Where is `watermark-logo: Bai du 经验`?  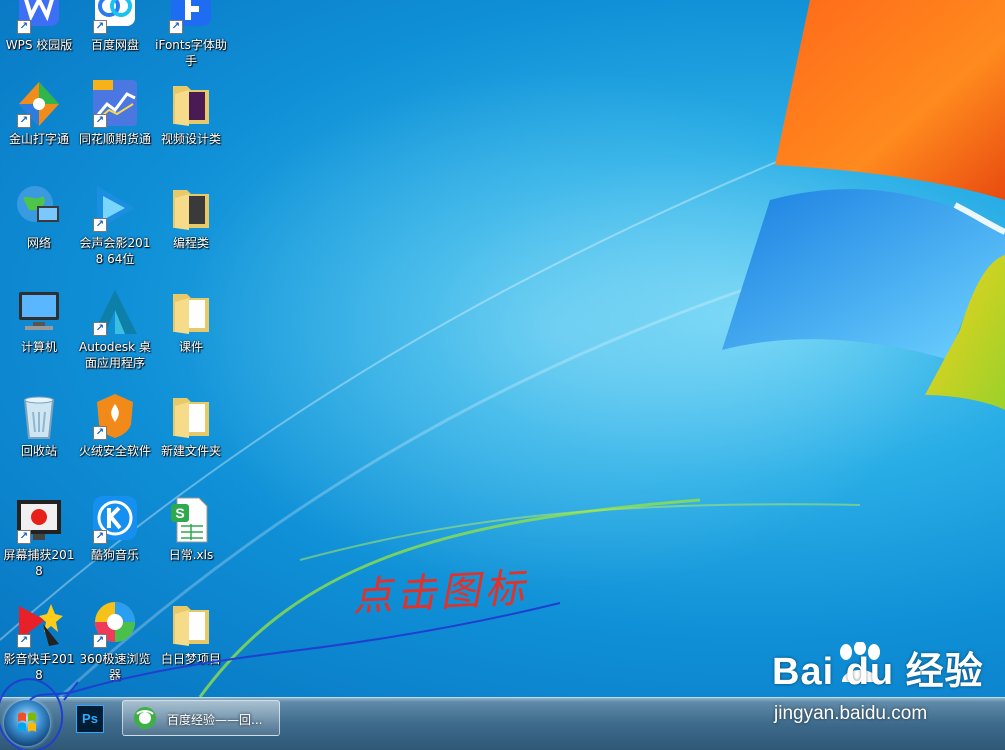
watermark-logo: Bai du 经验 is located at coordinates (878, 672).